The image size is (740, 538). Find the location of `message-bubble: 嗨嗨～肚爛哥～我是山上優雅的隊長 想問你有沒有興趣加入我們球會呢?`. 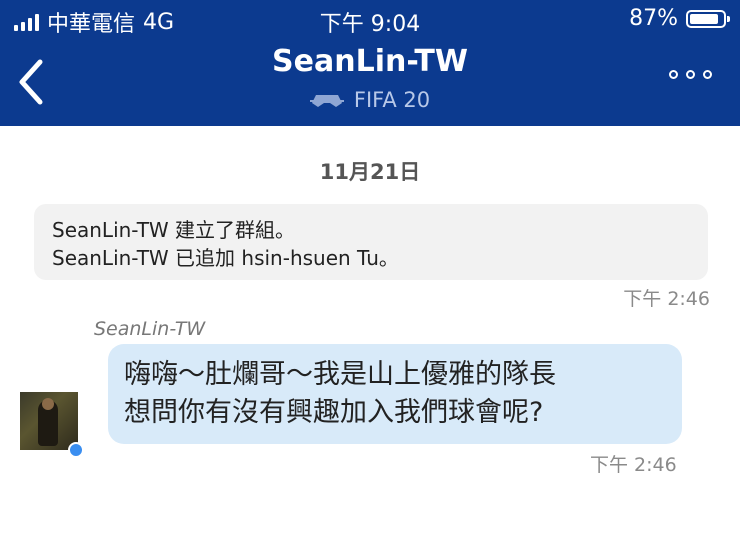

message-bubble: 嗨嗨～肚爛哥～我是山上優雅的隊長 想問你有沒有興趣加入我們球會呢? is located at coordinates (395, 394).